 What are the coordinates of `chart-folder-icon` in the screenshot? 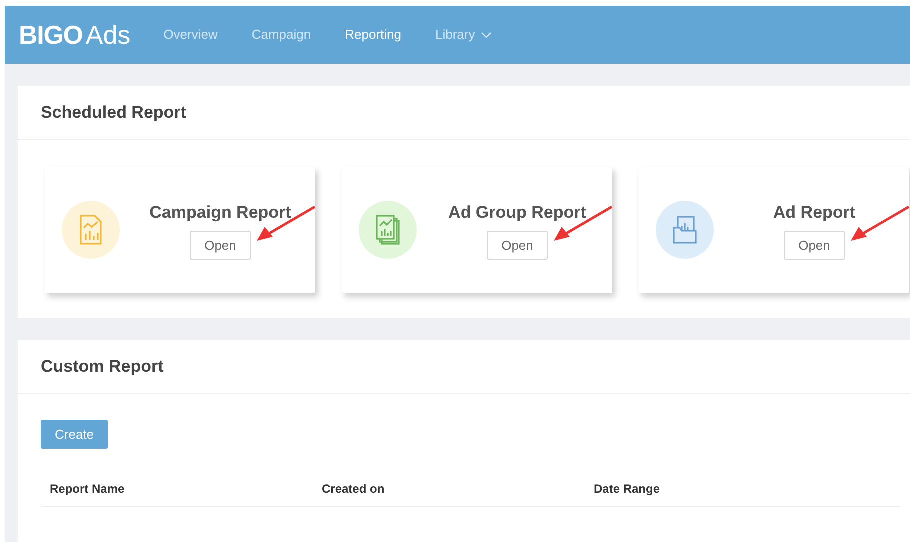 It's located at (685, 230).